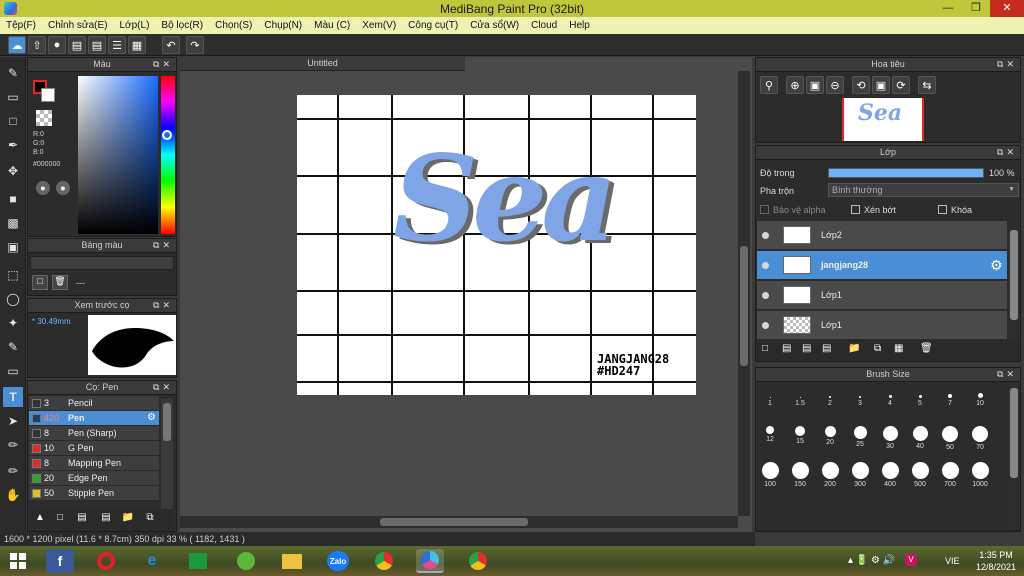  Describe the element at coordinates (151, 417) in the screenshot. I see `gear-icon: ⚙` at that location.